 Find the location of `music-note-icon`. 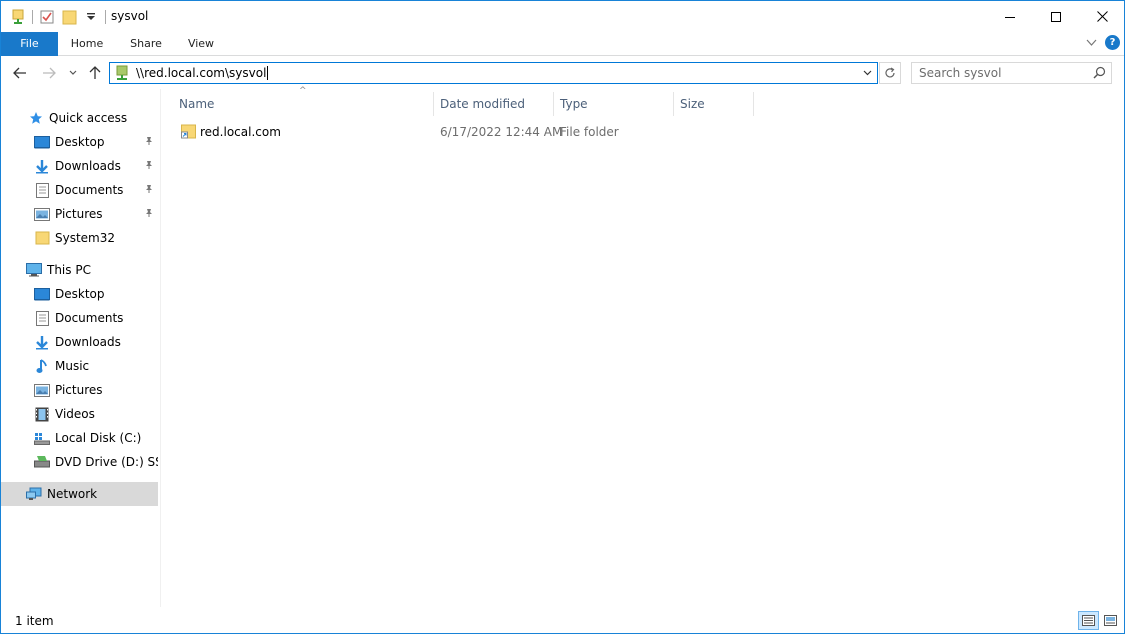

music-note-icon is located at coordinates (42, 366).